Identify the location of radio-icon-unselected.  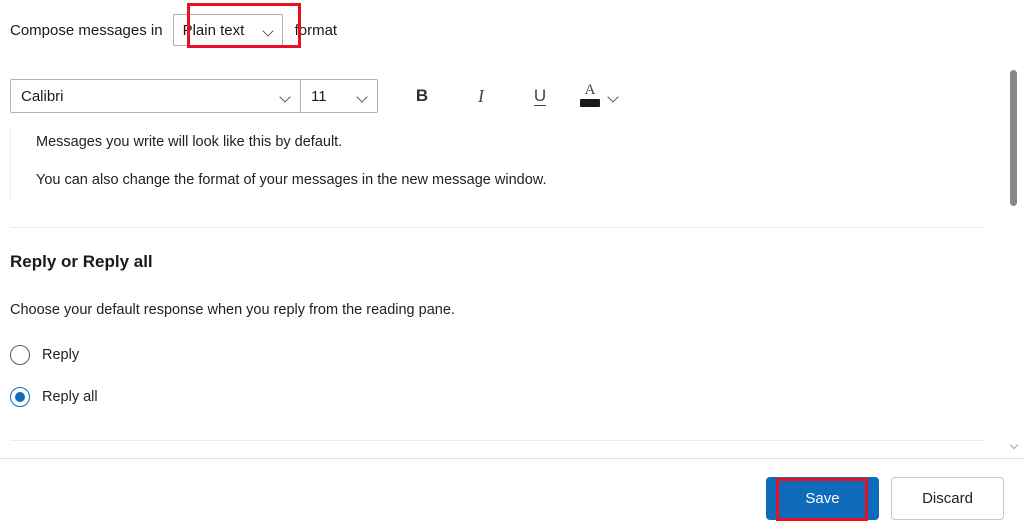
(20, 355).